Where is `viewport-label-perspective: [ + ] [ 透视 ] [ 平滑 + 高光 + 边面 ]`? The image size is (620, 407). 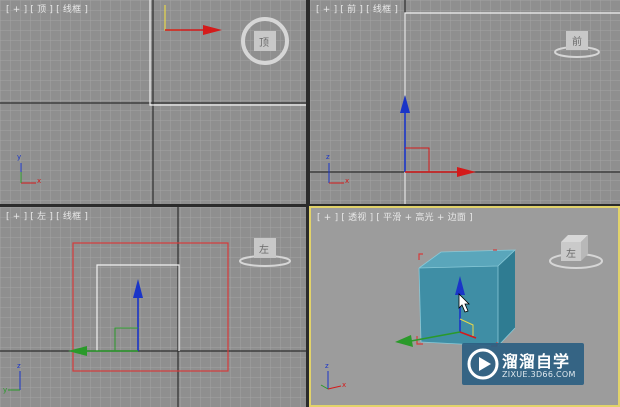
viewport-label-perspective: [ + ] [ 透视 ] [ 平滑 + 高光 + 边面 ] is located at coordinates (395, 216).